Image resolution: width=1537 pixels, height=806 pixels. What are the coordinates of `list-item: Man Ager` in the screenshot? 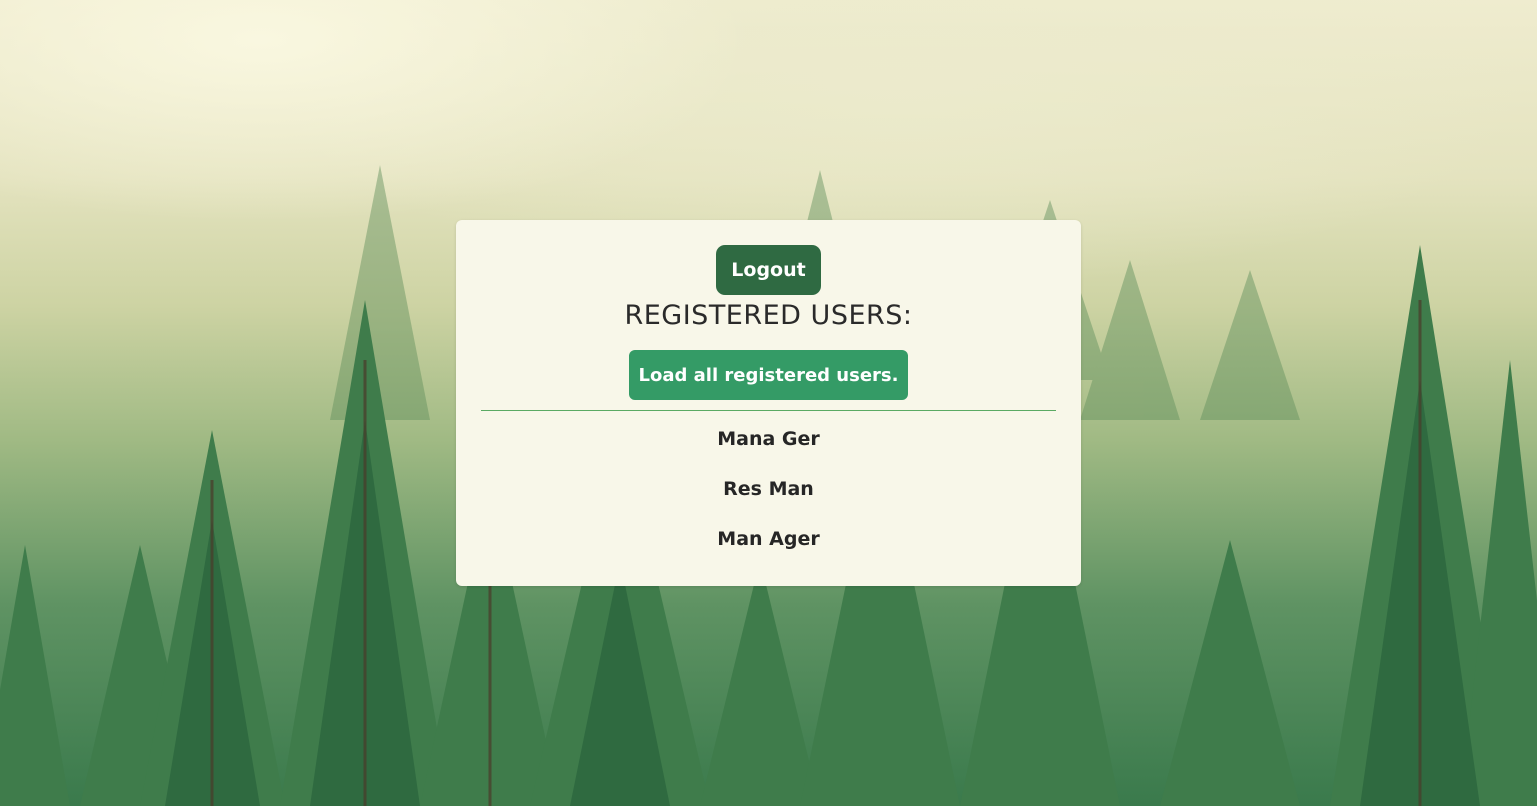 It's located at (768, 539).